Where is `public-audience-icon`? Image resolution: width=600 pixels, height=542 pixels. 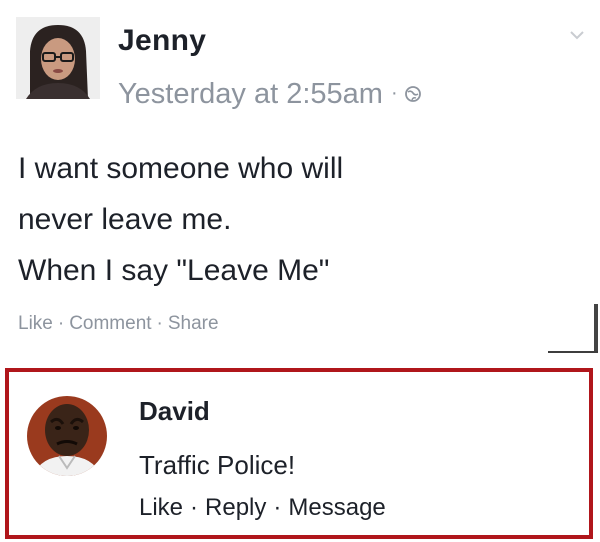
public-audience-icon is located at coordinates (413, 94).